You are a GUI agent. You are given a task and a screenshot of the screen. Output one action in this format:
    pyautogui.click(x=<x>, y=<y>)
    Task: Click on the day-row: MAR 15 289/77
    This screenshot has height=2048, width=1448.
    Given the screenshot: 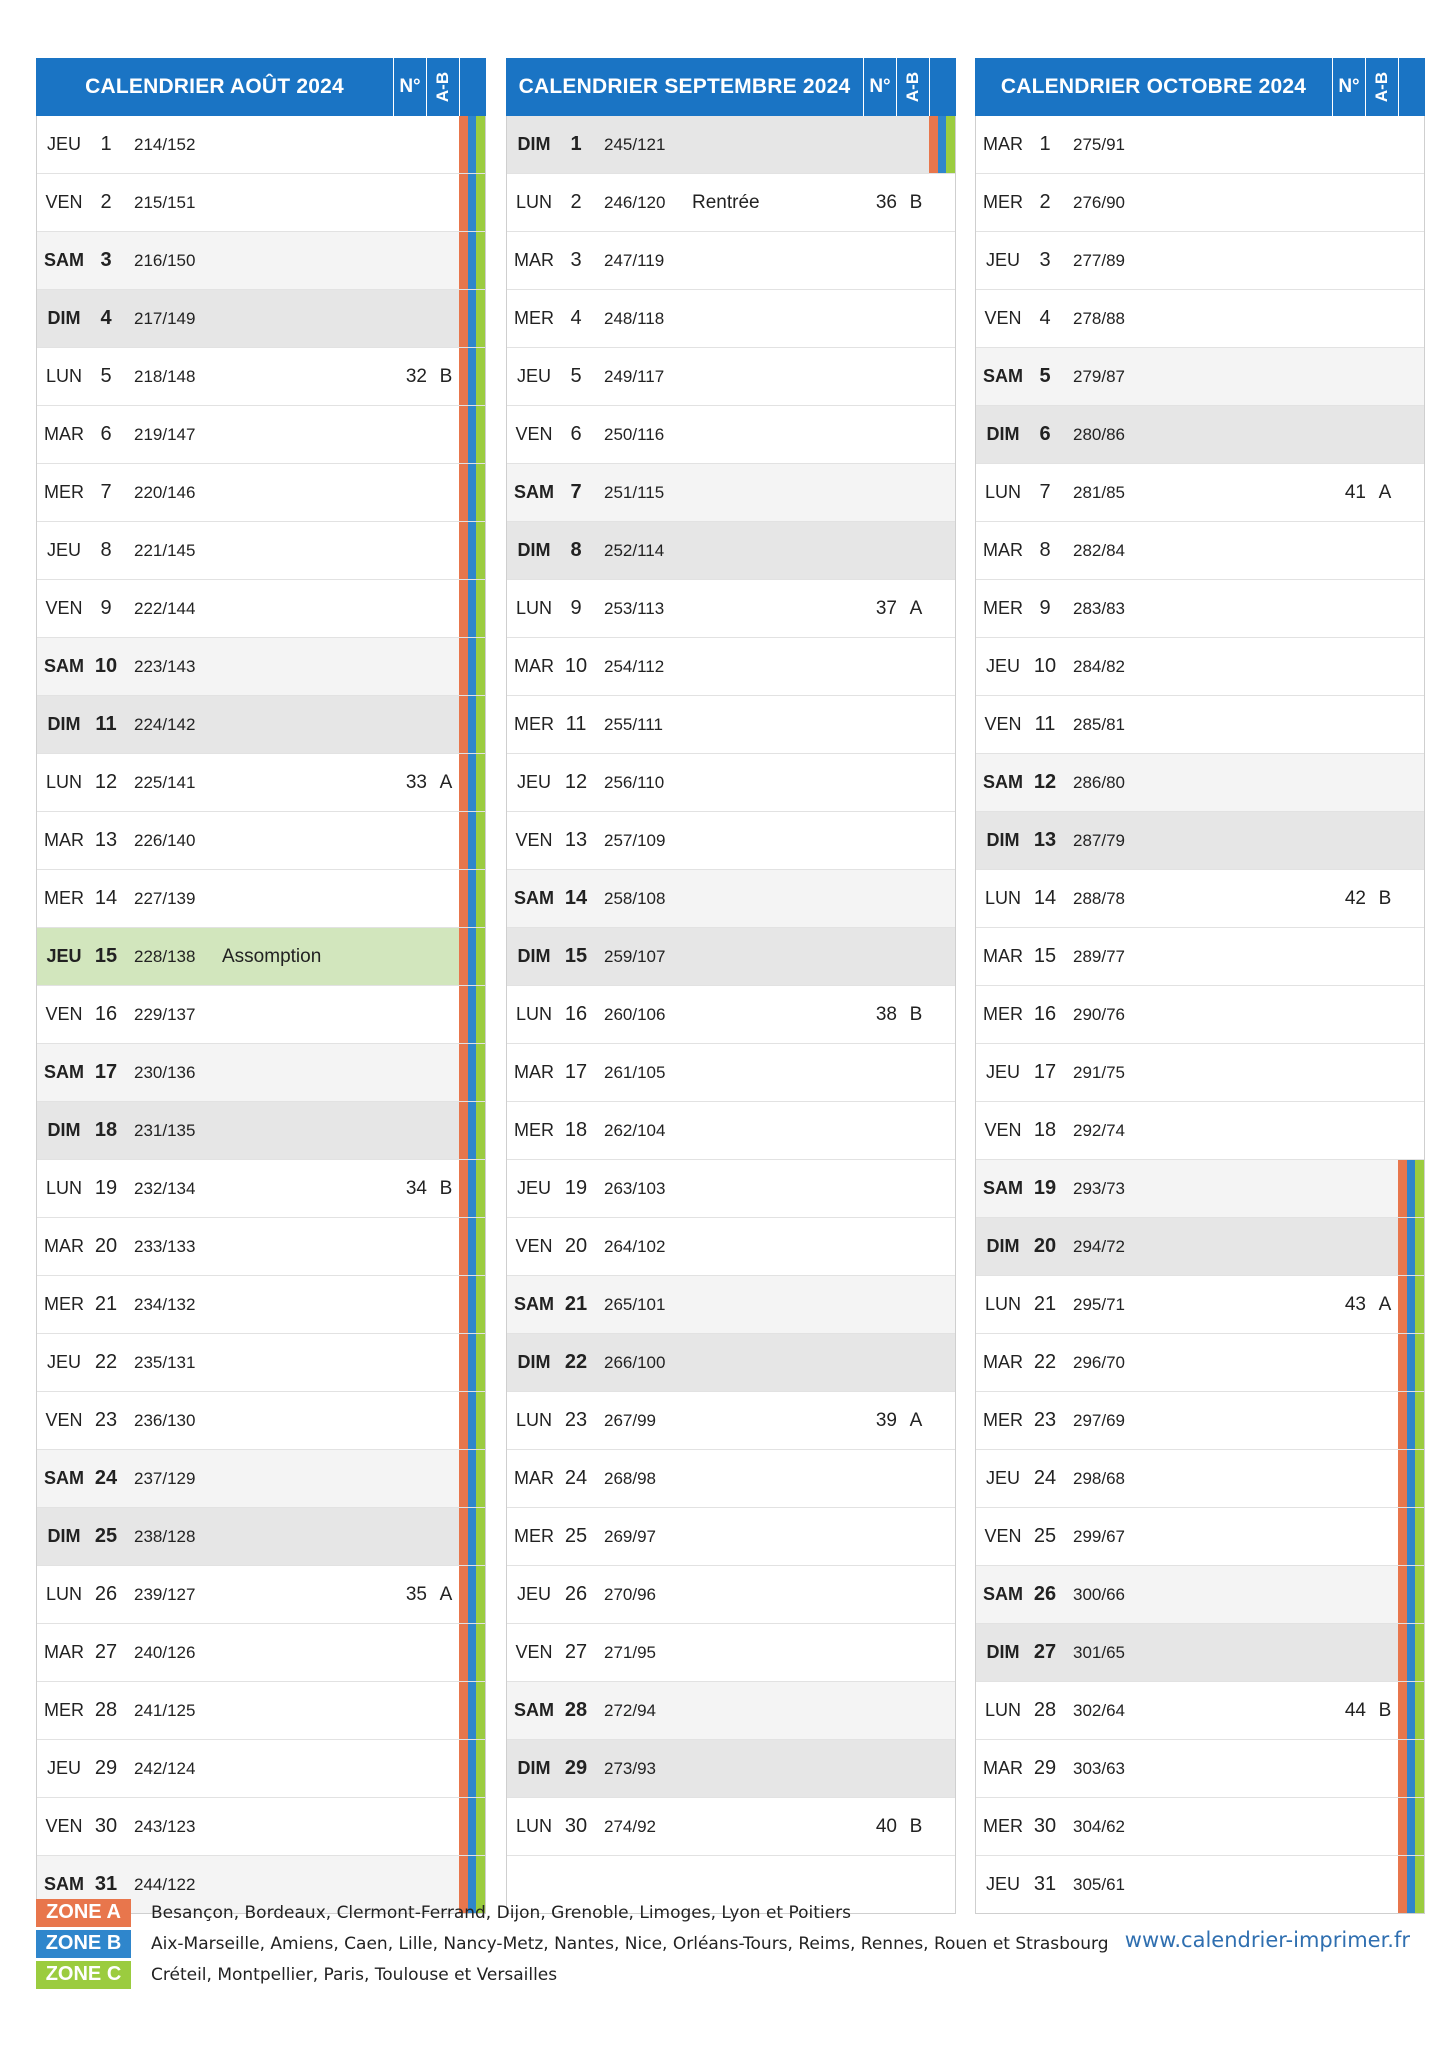 What is the action you would take?
    pyautogui.click(x=1200, y=957)
    